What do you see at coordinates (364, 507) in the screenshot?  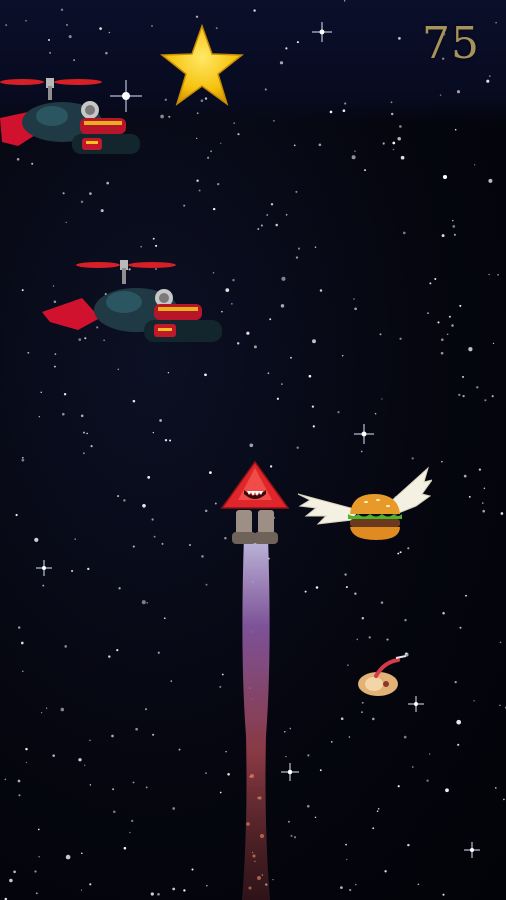 I see `flying-burger-pickup` at bounding box center [364, 507].